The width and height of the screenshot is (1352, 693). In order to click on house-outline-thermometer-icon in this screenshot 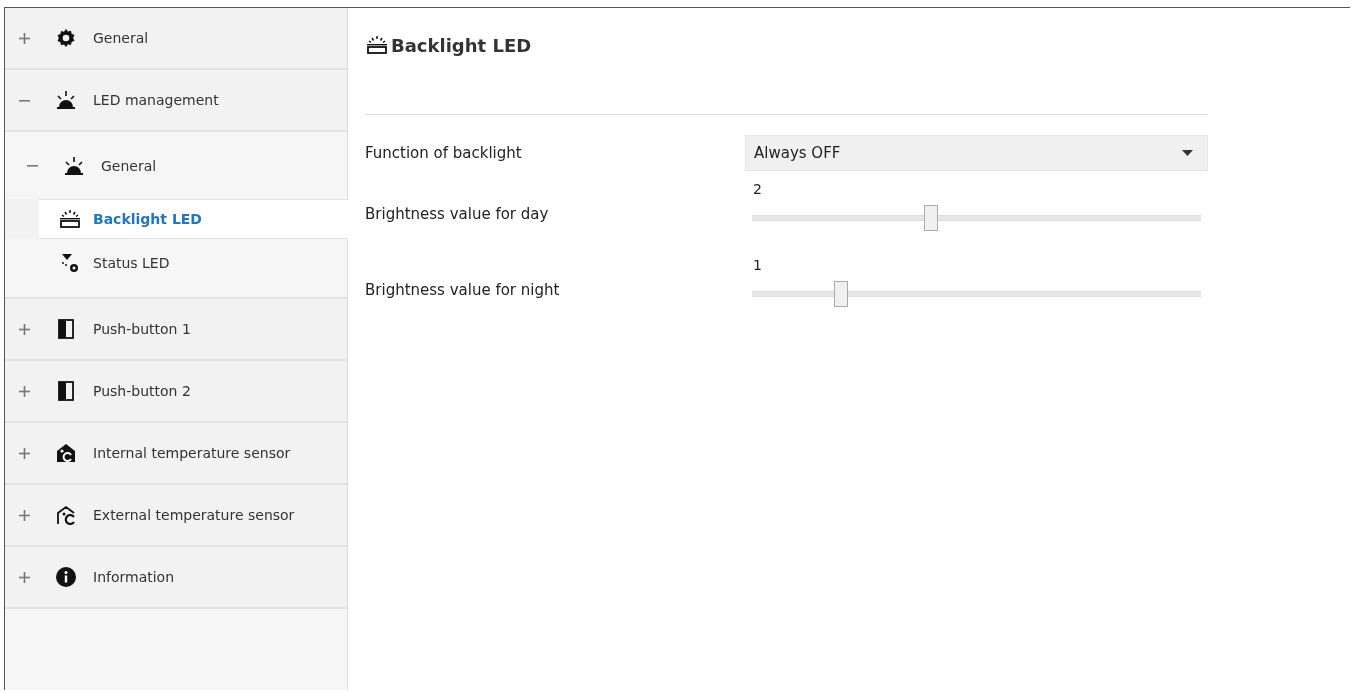, I will do `click(66, 515)`.